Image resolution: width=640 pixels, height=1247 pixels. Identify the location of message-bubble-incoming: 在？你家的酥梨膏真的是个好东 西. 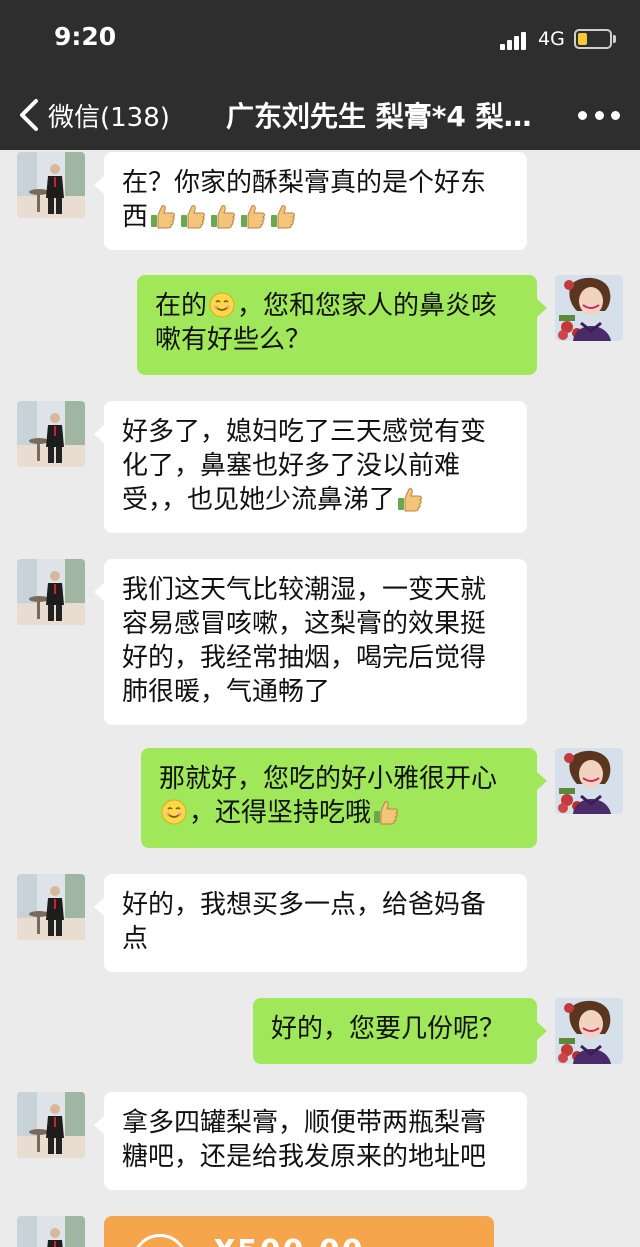
(310, 201).